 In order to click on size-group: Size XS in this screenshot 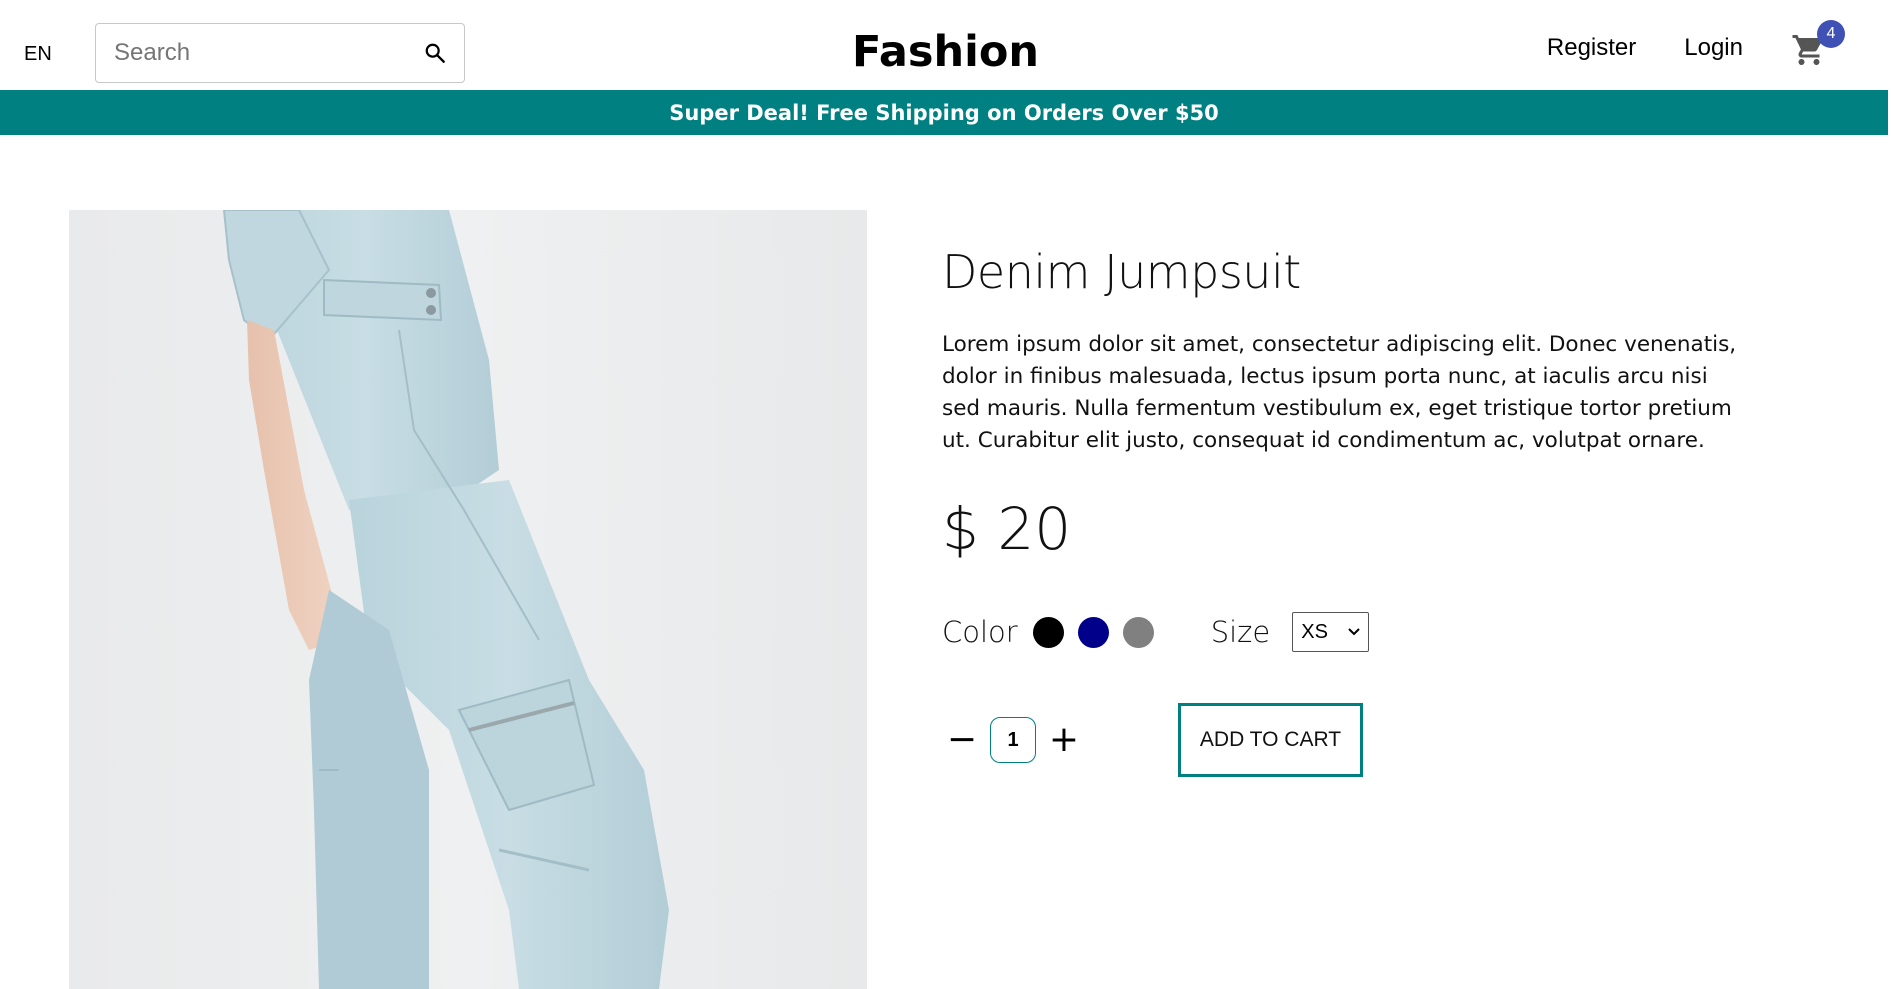, I will do `click(1290, 632)`.